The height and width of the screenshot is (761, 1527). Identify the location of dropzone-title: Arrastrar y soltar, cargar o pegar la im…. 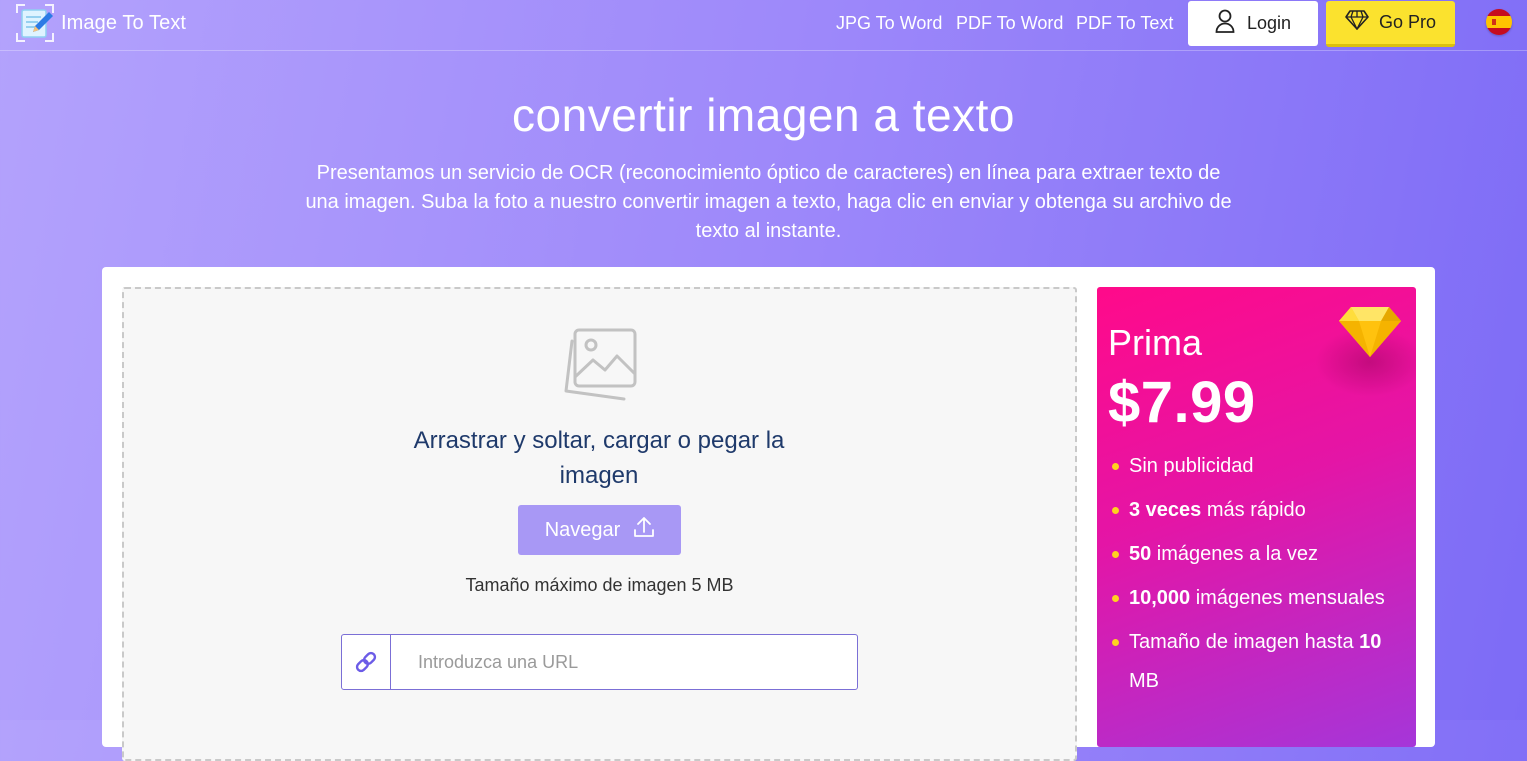
(599, 458).